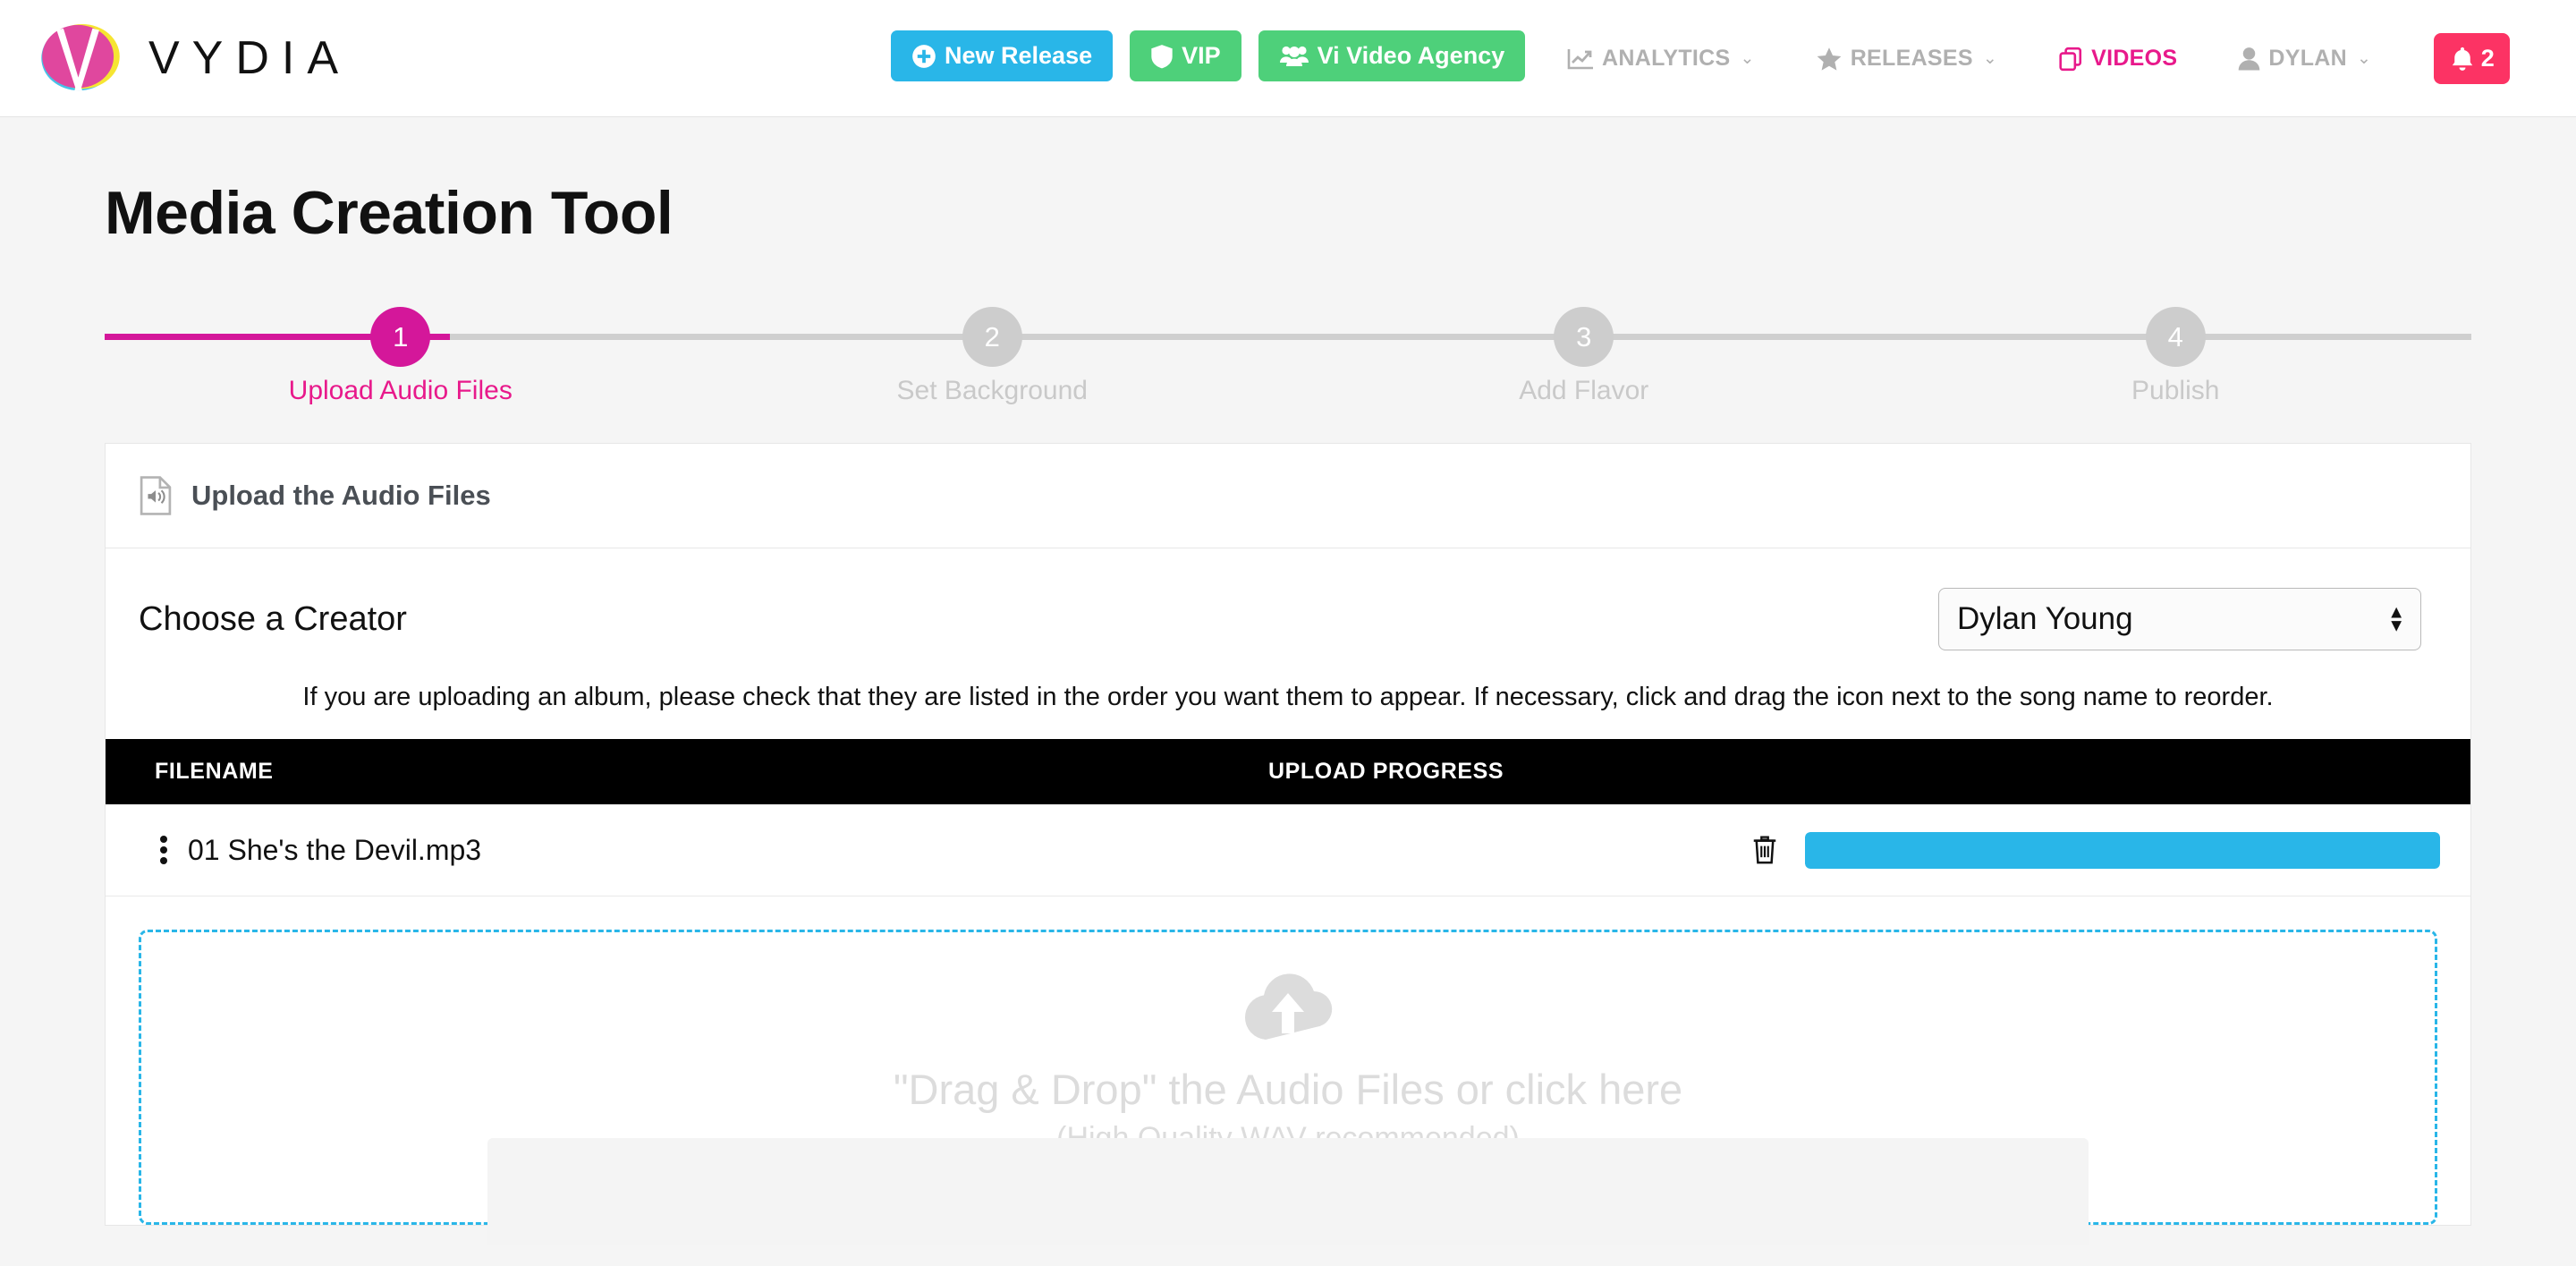  I want to click on star-icon, so click(1829, 59).